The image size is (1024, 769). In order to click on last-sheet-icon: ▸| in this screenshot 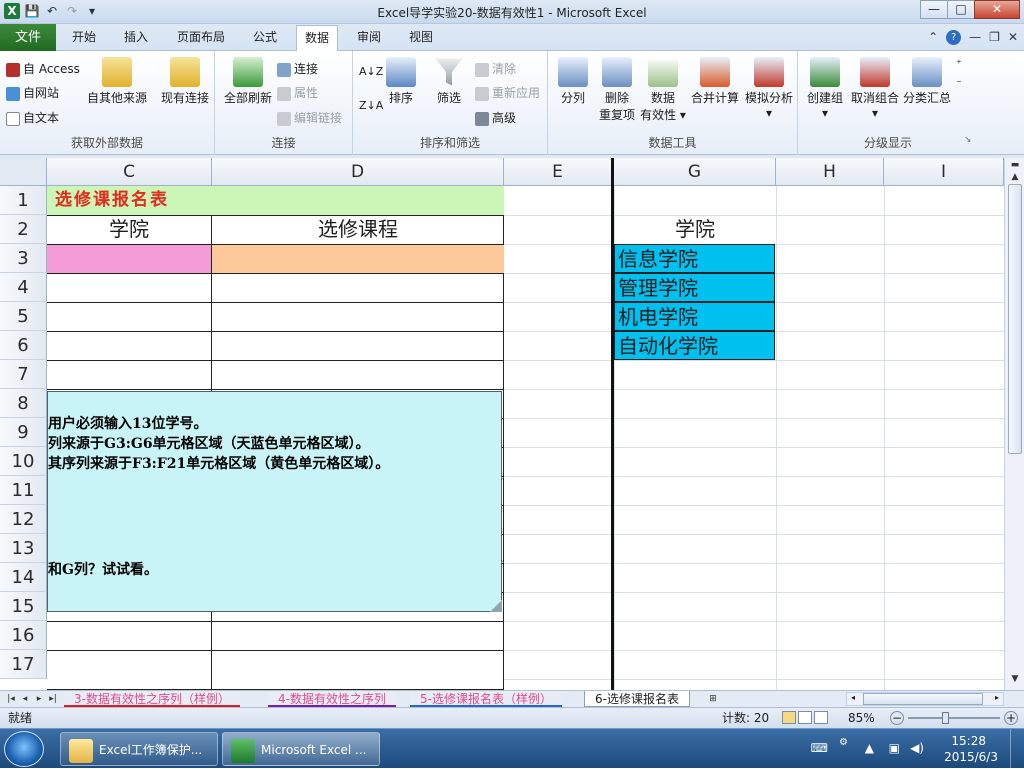, I will do `click(53, 699)`.